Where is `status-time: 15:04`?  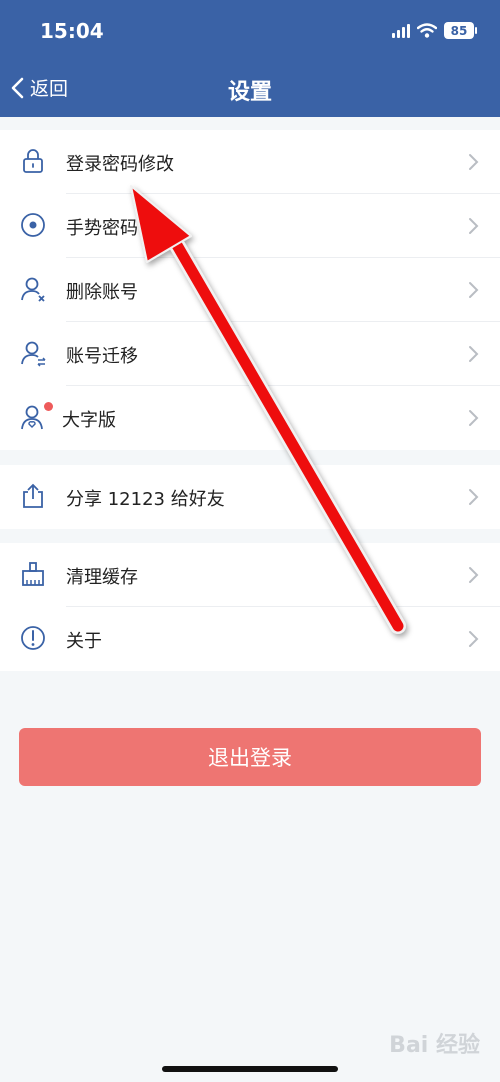 status-time: 15:04 is located at coordinates (72, 31).